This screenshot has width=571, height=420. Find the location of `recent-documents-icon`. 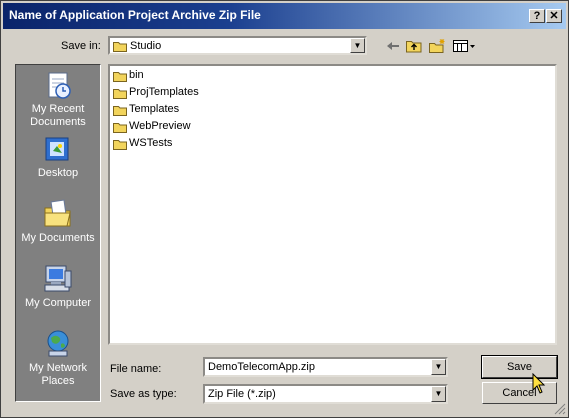

recent-documents-icon is located at coordinates (59, 85).